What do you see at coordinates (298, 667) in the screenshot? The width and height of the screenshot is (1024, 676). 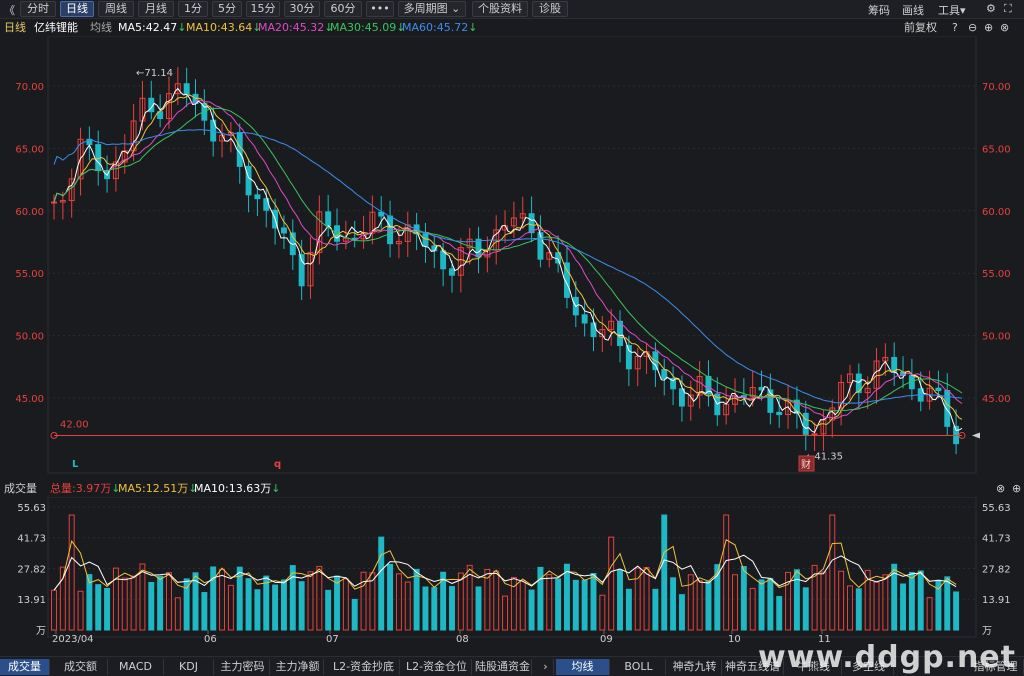 I see `tab-left-5: 主力净额` at bounding box center [298, 667].